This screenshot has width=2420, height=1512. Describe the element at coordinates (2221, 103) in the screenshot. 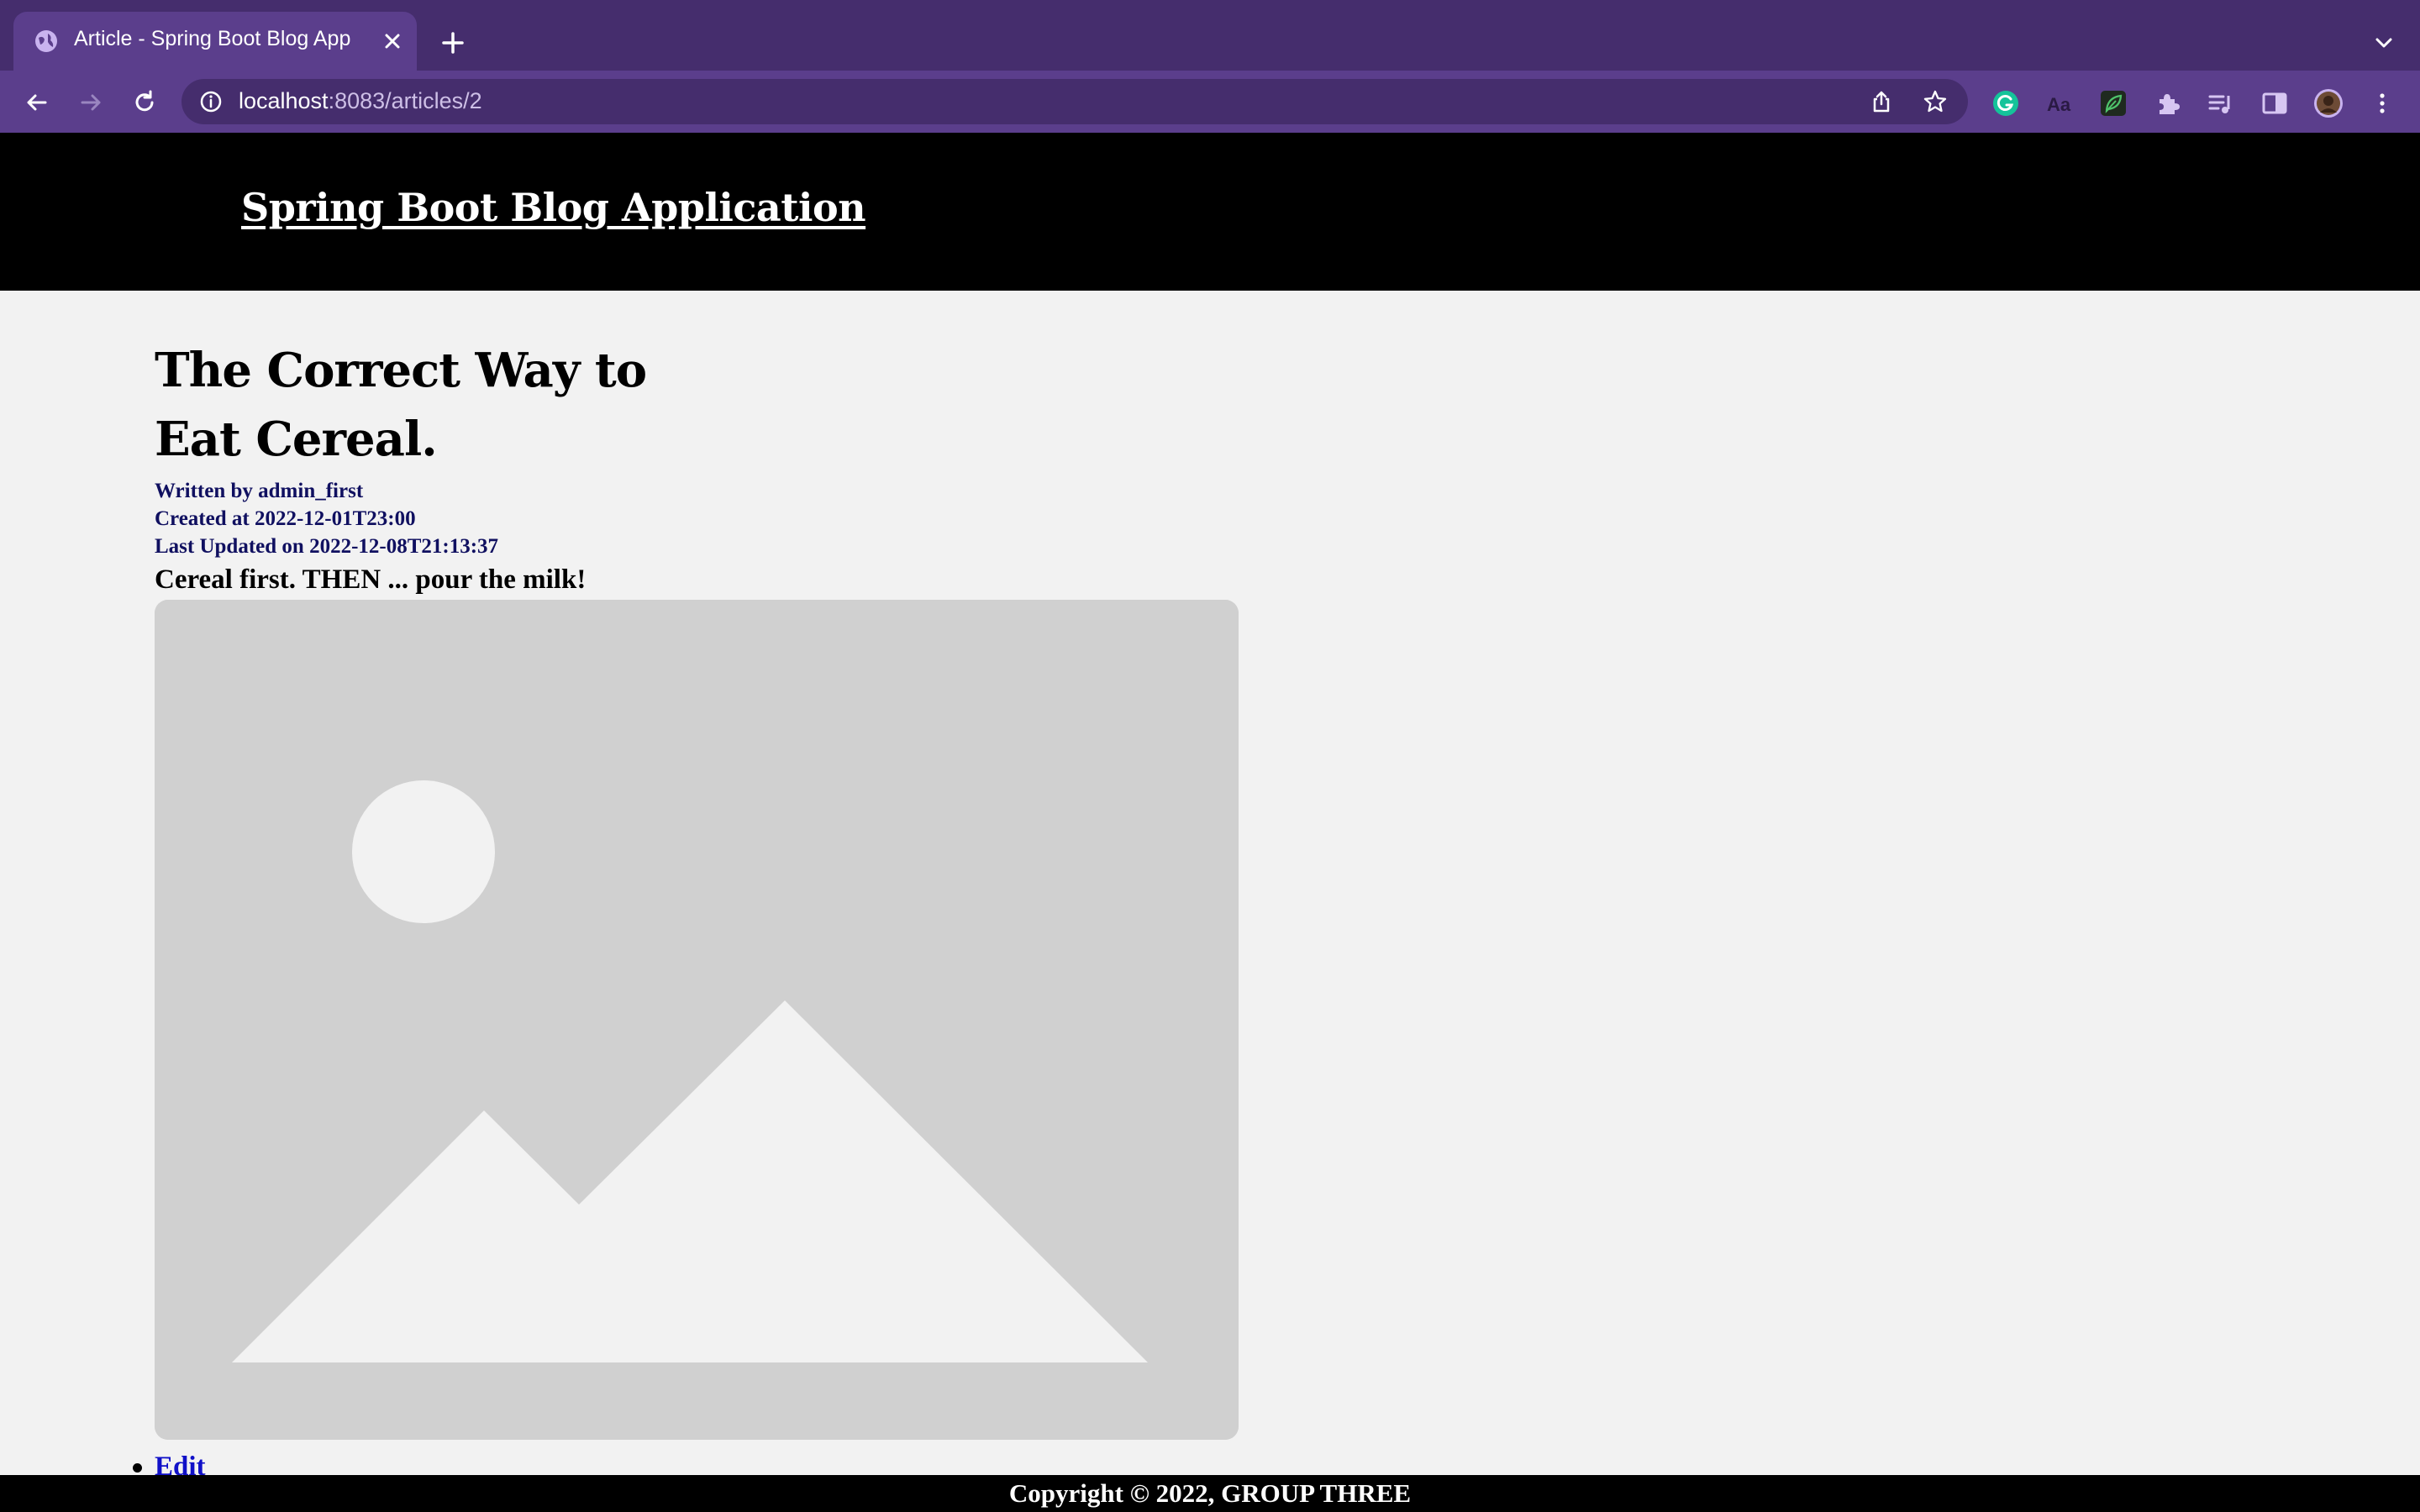

I see `media-queue-icon` at that location.